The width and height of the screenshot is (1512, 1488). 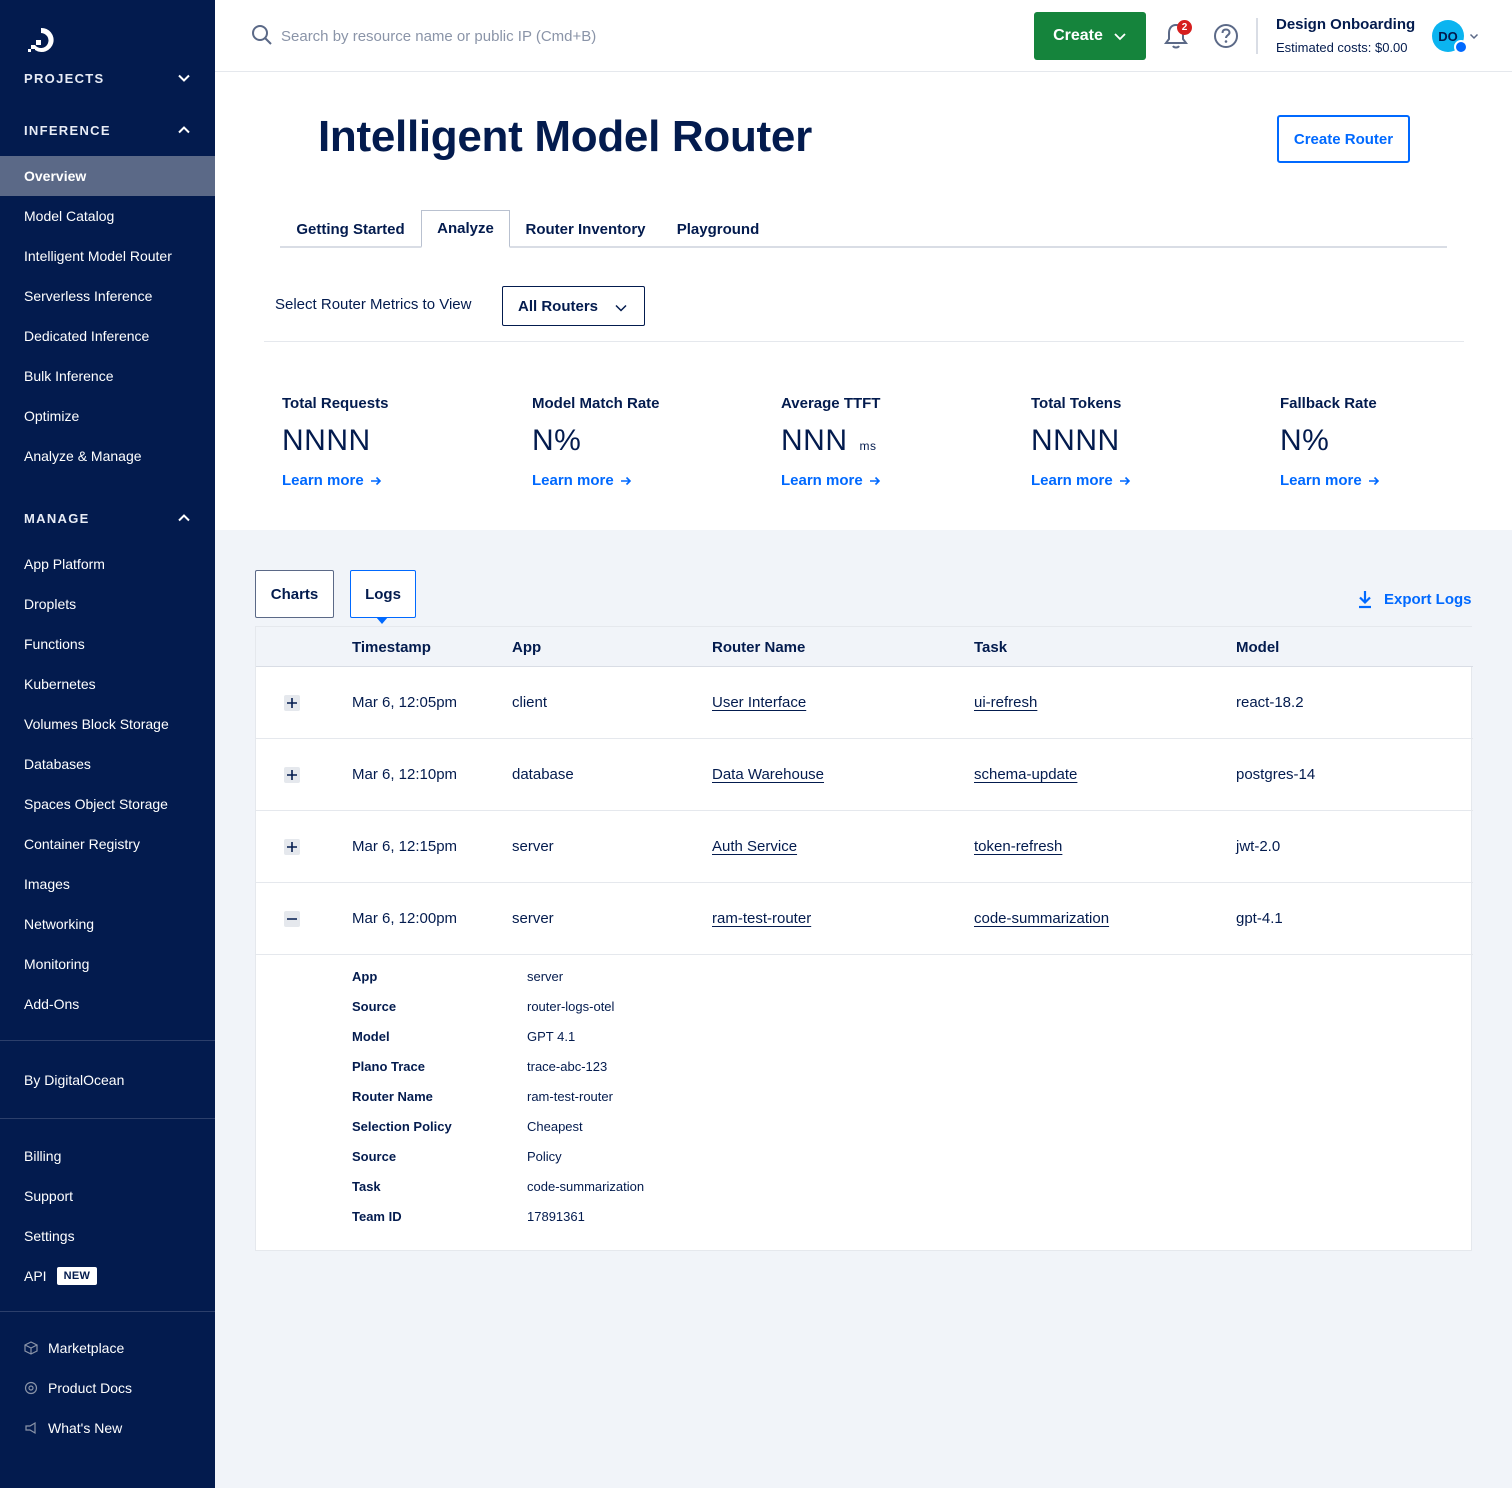 I want to click on create-router-button: Create Router, so click(x=1343, y=139).